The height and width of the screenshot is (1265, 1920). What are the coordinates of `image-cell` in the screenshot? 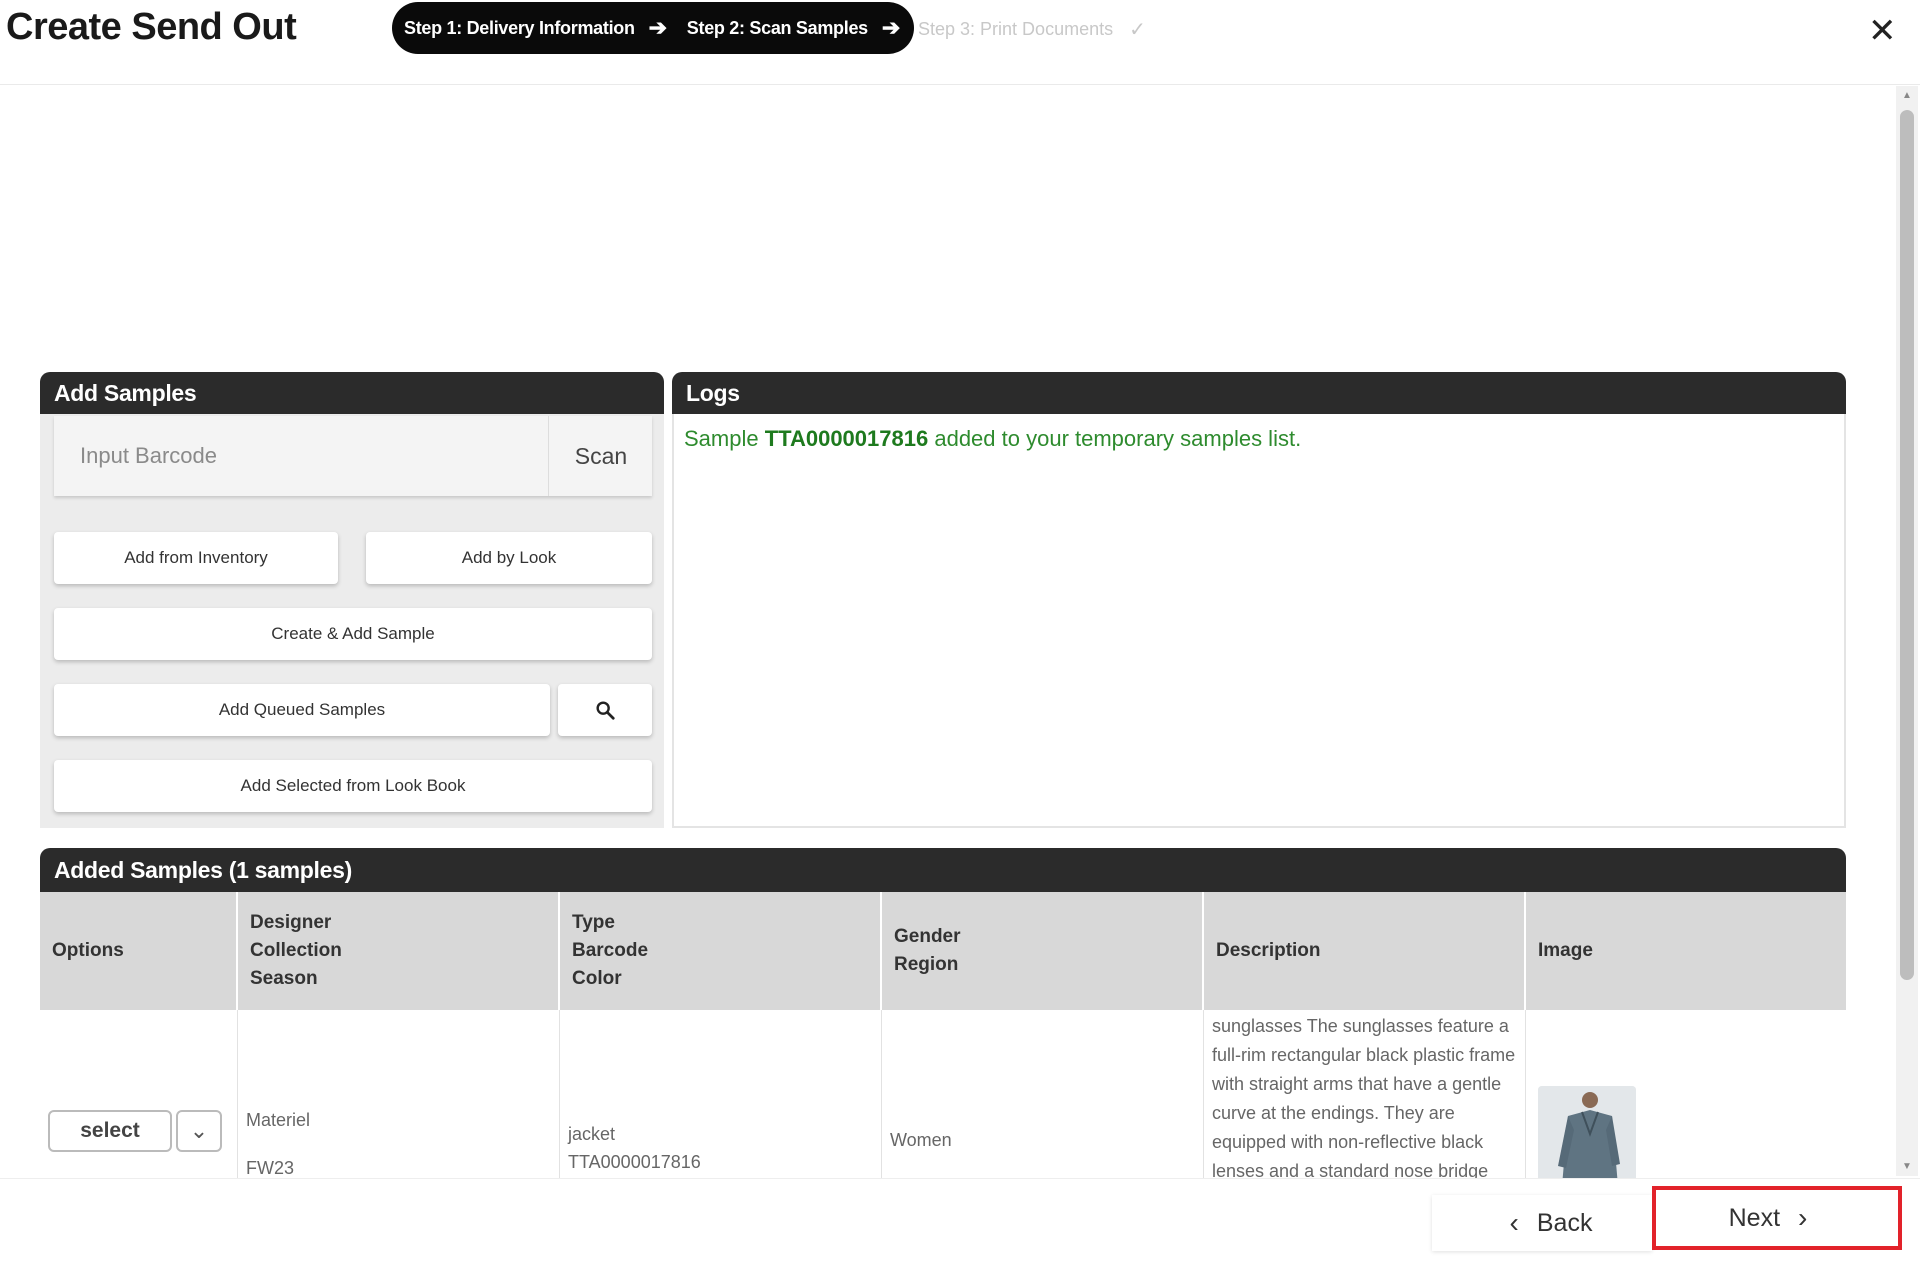 It's located at (1686, 1098).